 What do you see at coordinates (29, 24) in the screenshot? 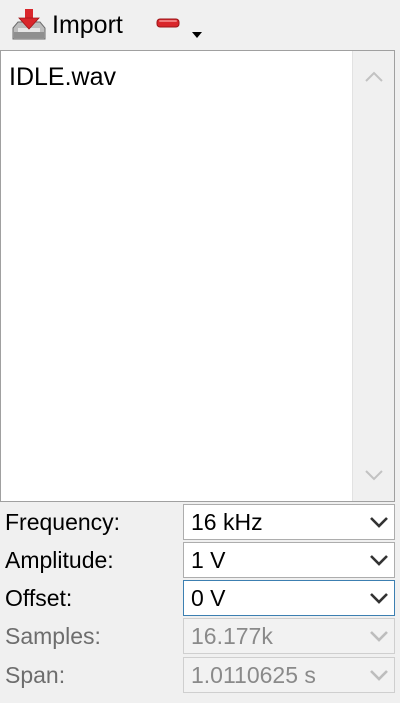
I see `import-tray-icon` at bounding box center [29, 24].